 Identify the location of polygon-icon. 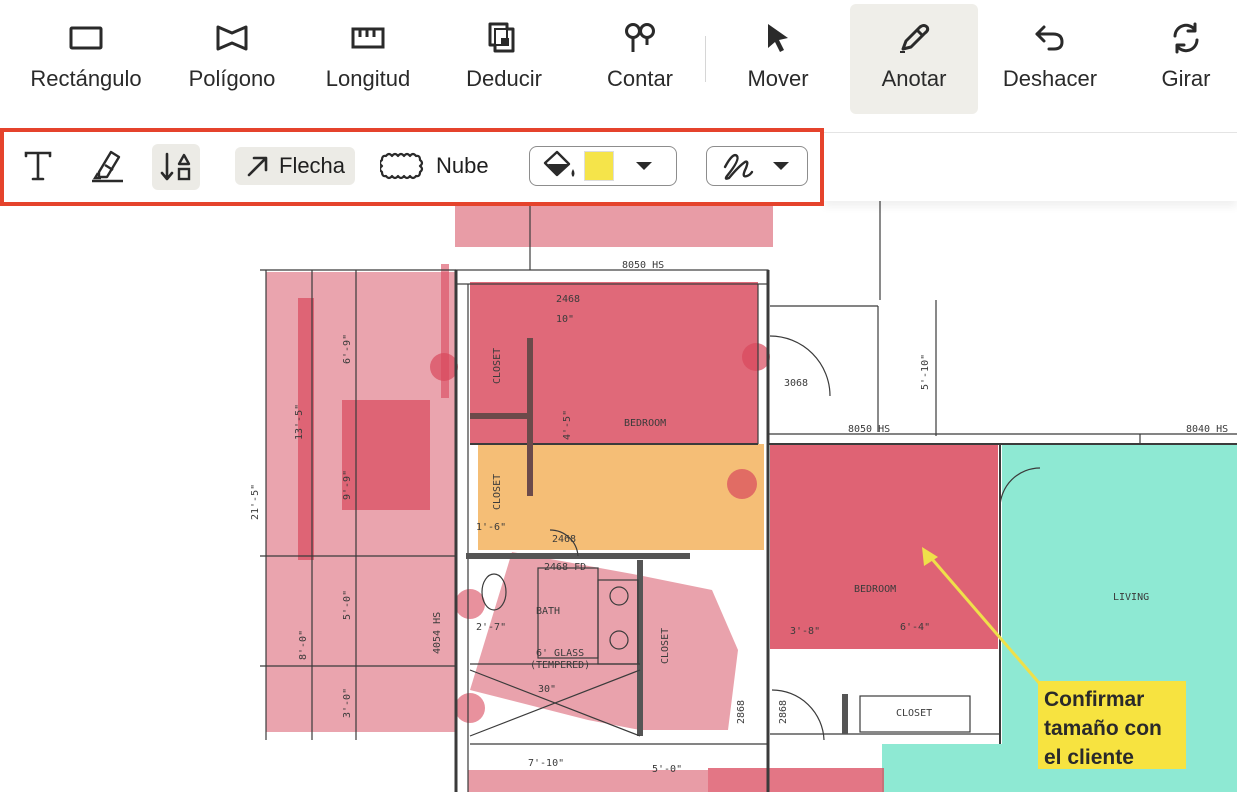
(232, 38).